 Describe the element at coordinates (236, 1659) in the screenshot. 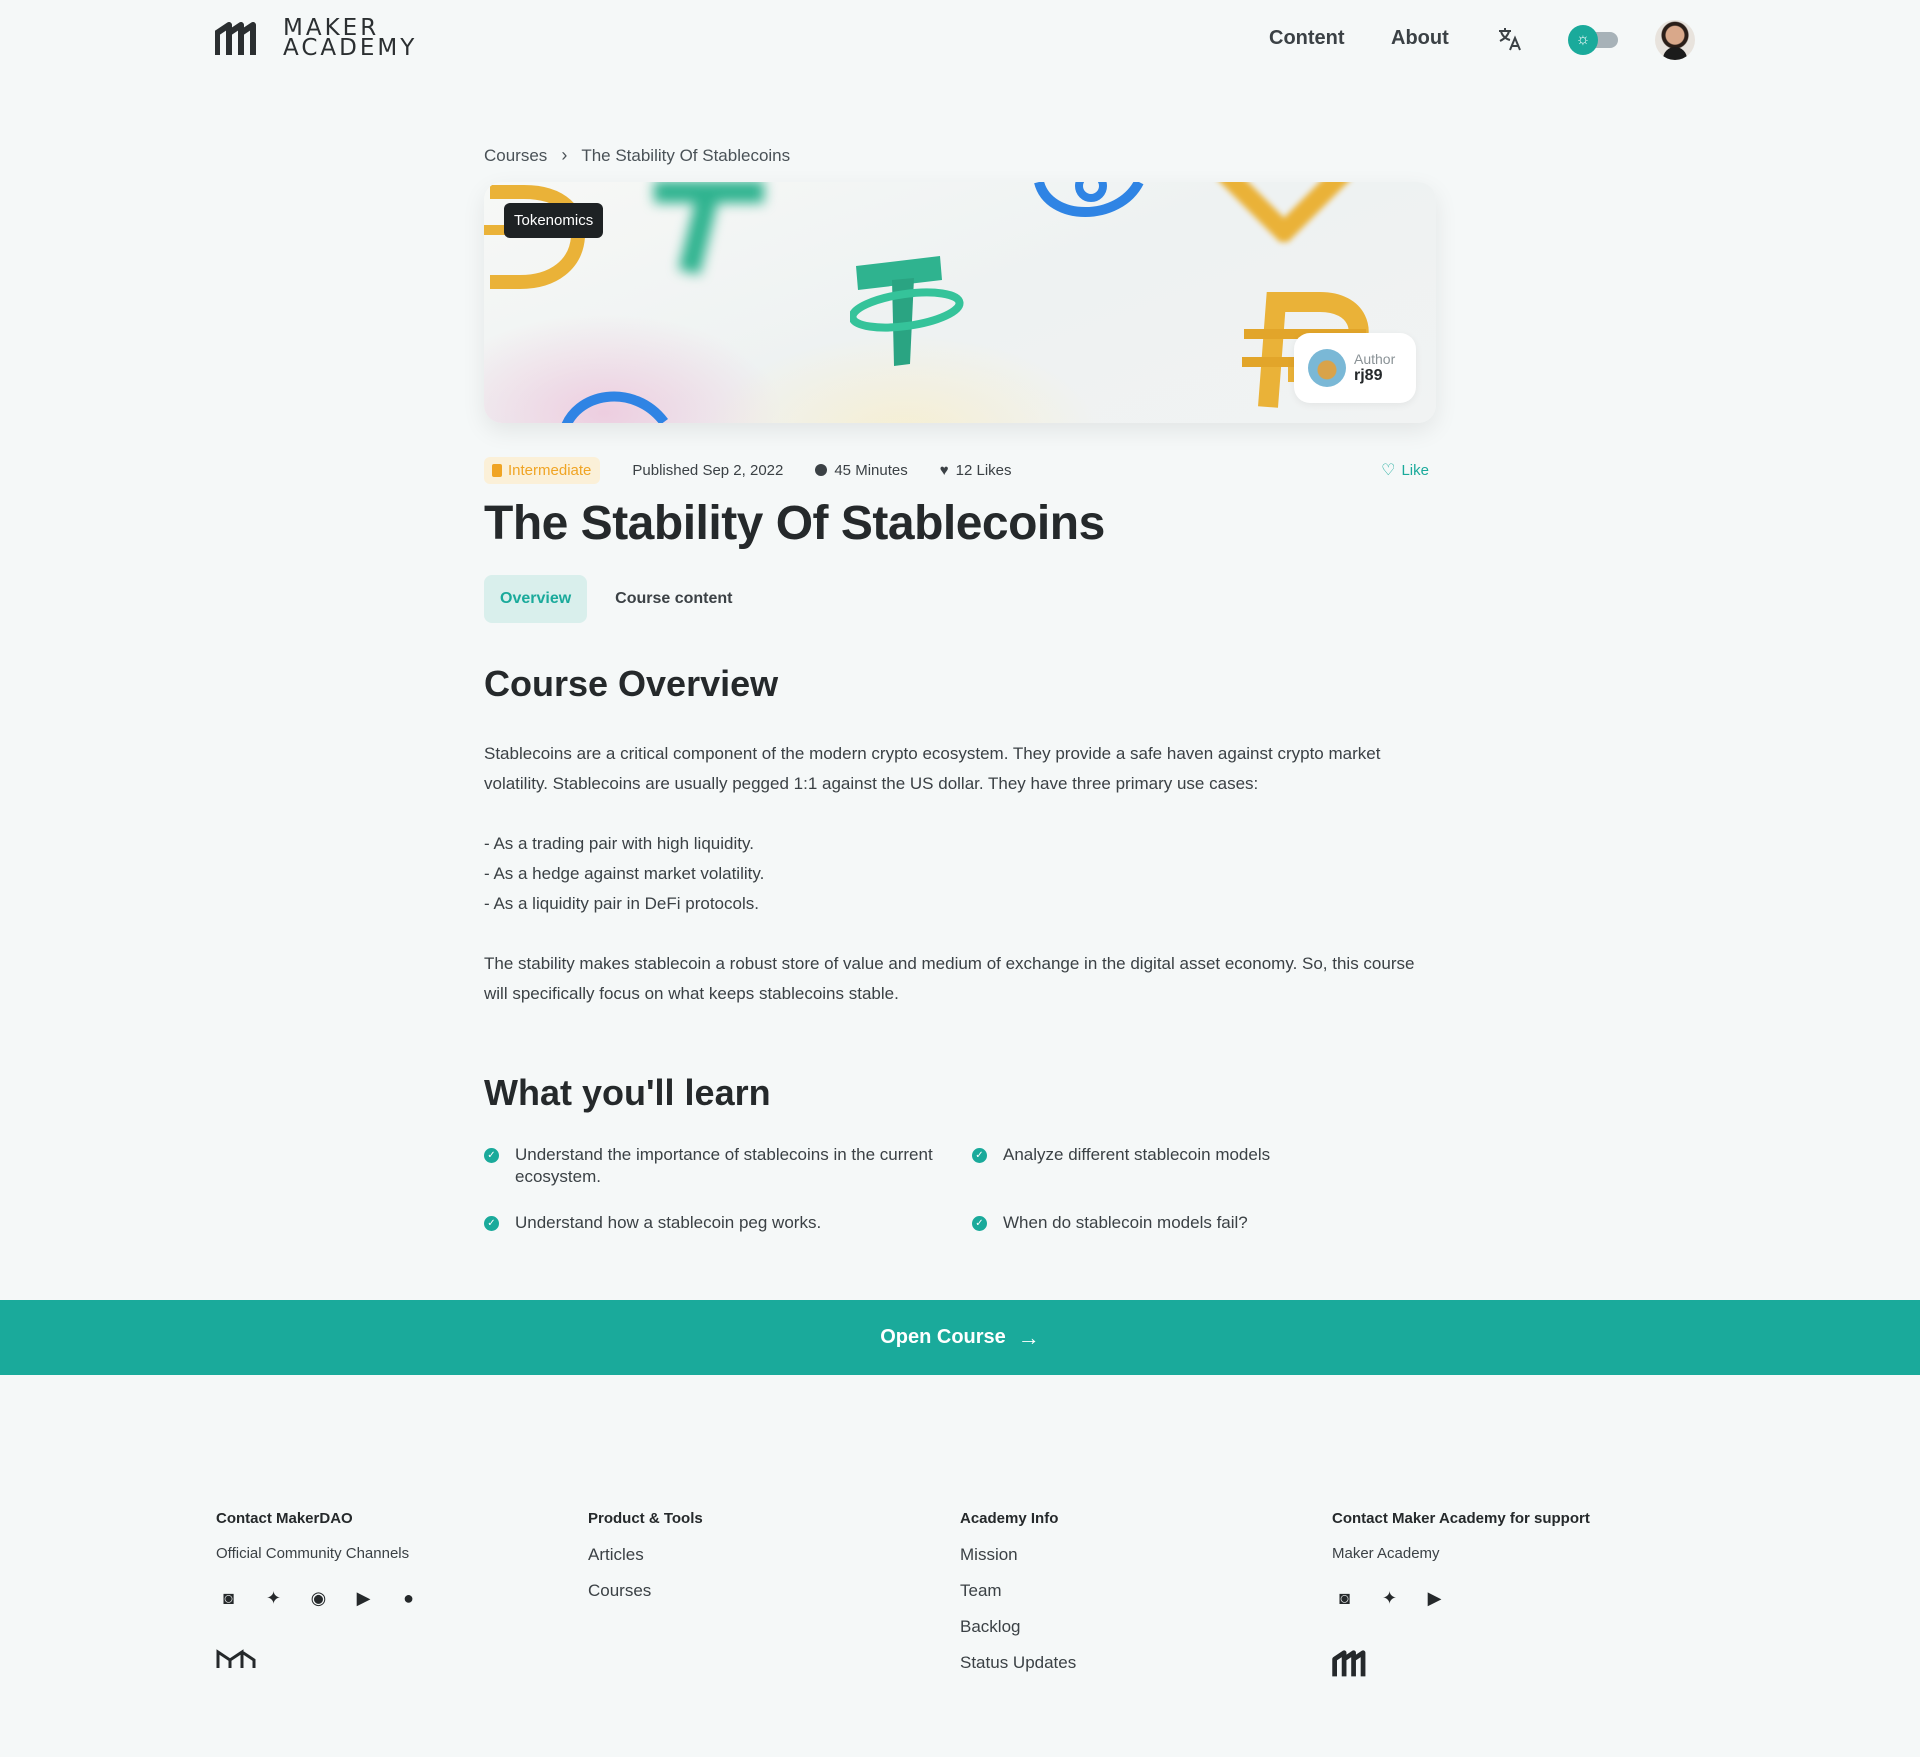

I see `makerdao-logo-icon` at that location.